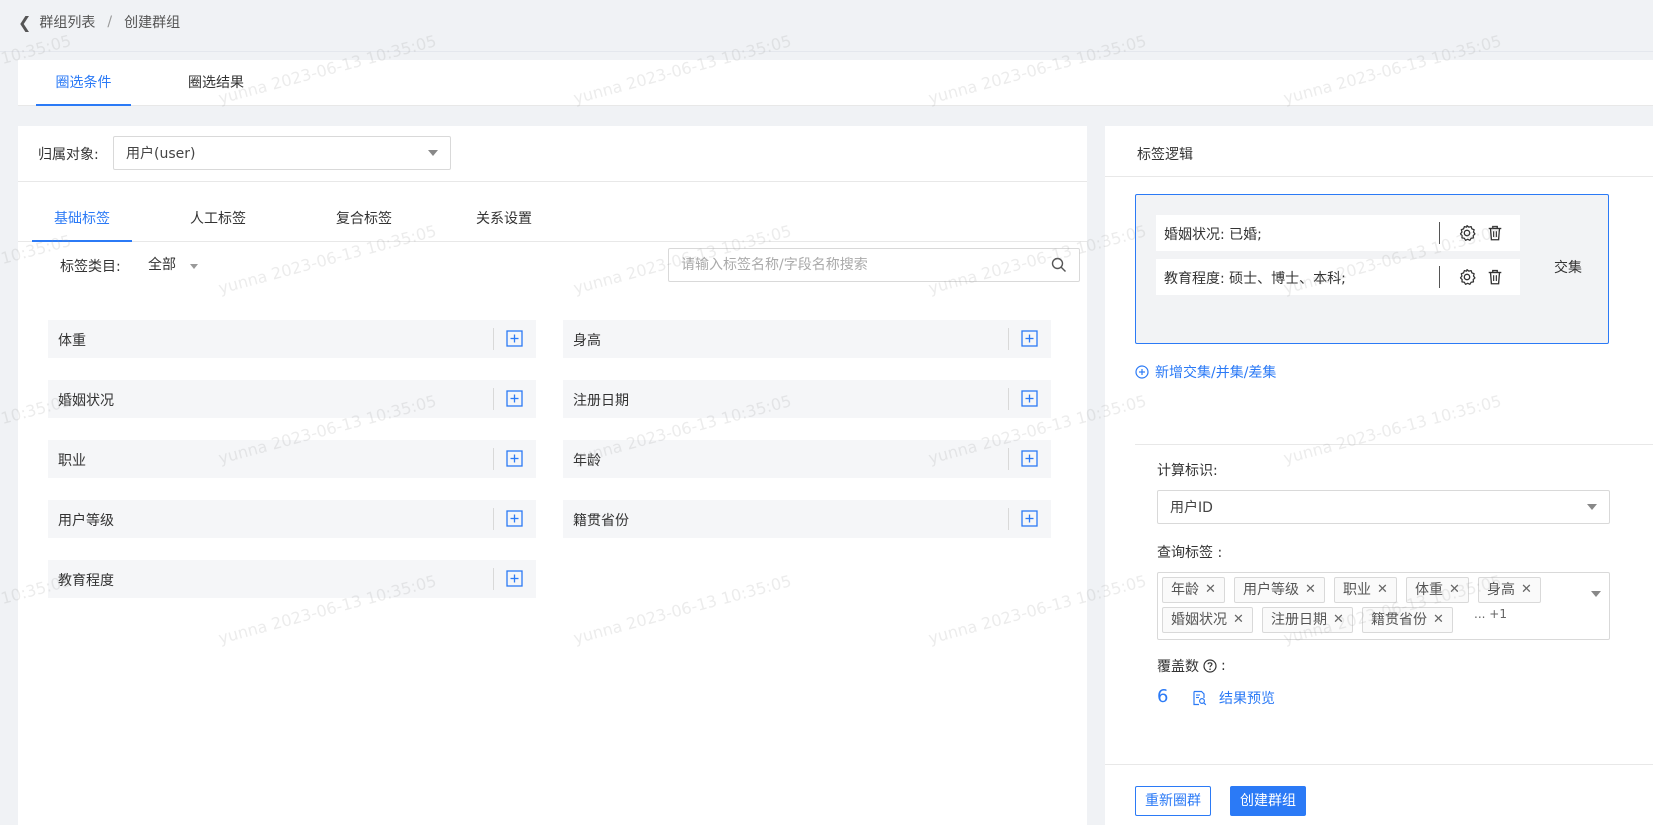 Image resolution: width=1653 pixels, height=825 pixels. What do you see at coordinates (1213, 235) in the screenshot?
I see `condition-text: 婚姻状况: 已婚;` at bounding box center [1213, 235].